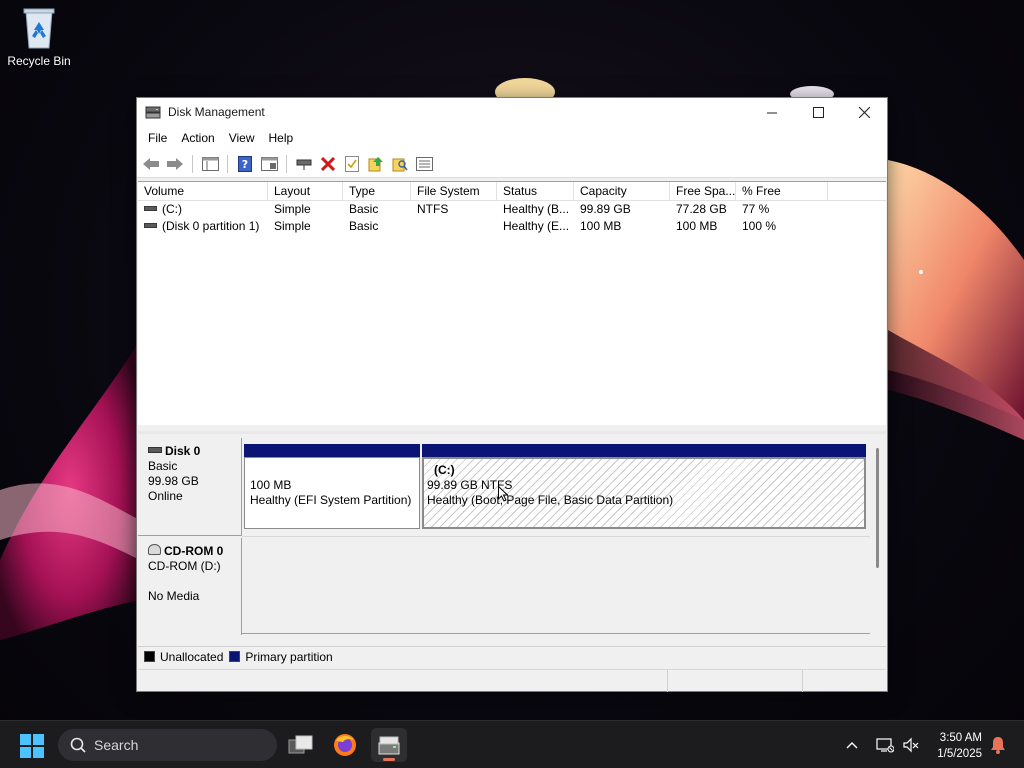 This screenshot has width=1024, height=768. What do you see at coordinates (644, 450) in the screenshot?
I see `c-partition-header-bar` at bounding box center [644, 450].